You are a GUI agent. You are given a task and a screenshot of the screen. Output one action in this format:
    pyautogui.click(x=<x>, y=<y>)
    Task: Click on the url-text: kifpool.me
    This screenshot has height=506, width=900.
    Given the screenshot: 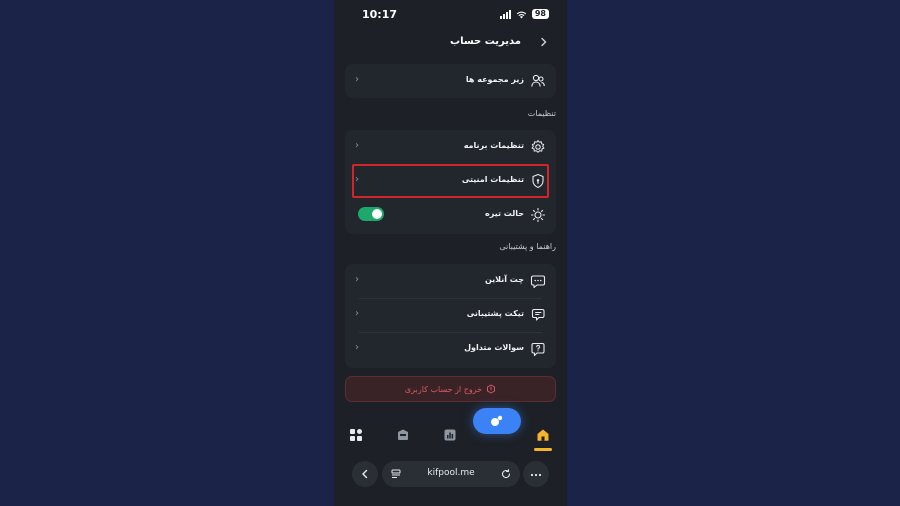 What is the action you would take?
    pyautogui.click(x=451, y=473)
    